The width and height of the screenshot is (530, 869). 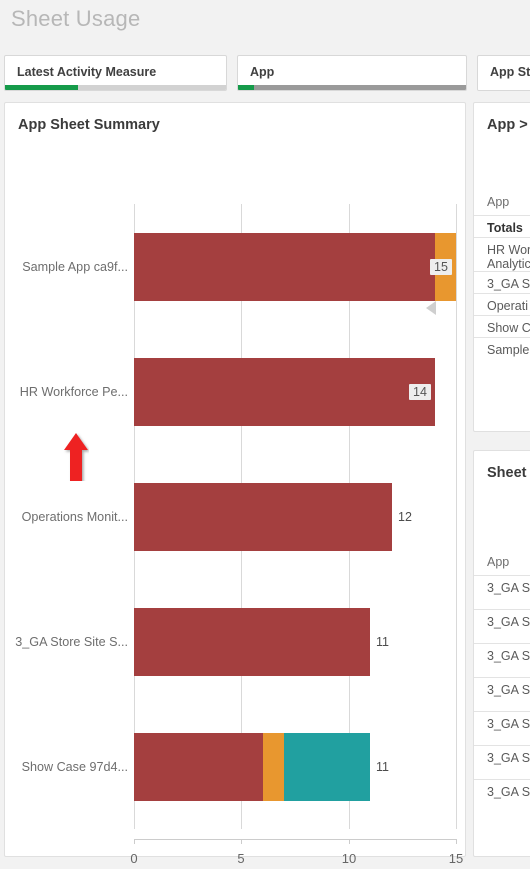 I want to click on filter-chip-0: Latest Activity Measure, so click(x=115, y=73).